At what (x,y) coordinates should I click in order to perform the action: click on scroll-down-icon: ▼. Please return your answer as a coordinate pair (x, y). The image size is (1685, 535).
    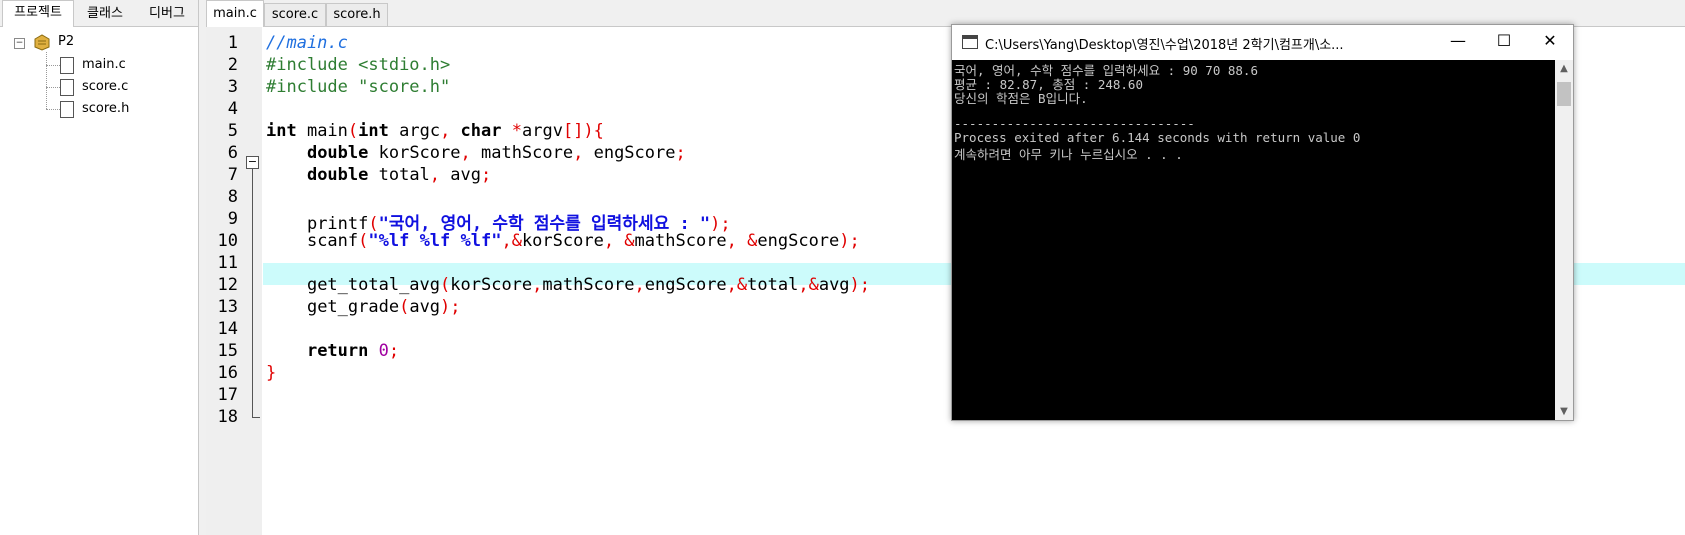
    Looking at the image, I should click on (1564, 411).